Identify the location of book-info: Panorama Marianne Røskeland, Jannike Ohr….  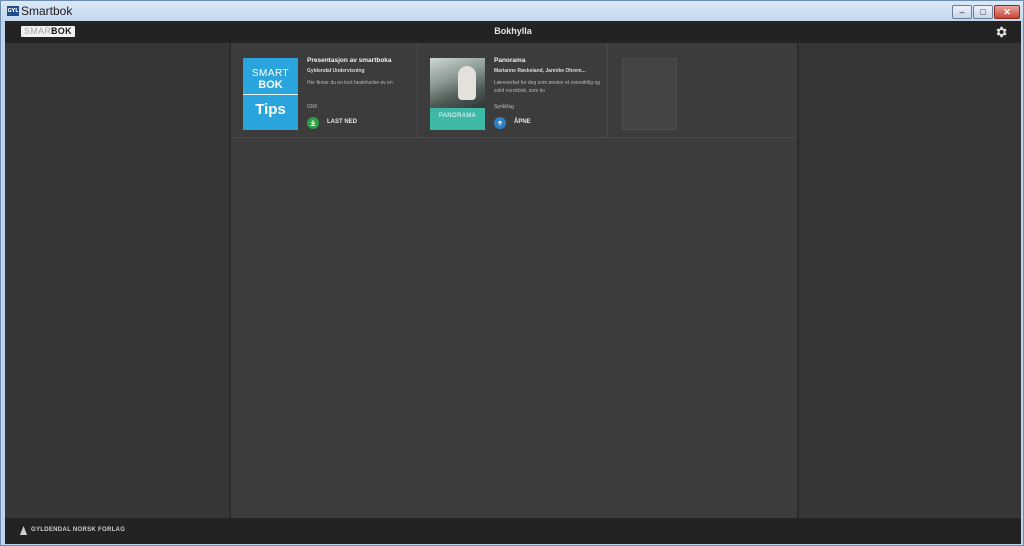
(547, 76).